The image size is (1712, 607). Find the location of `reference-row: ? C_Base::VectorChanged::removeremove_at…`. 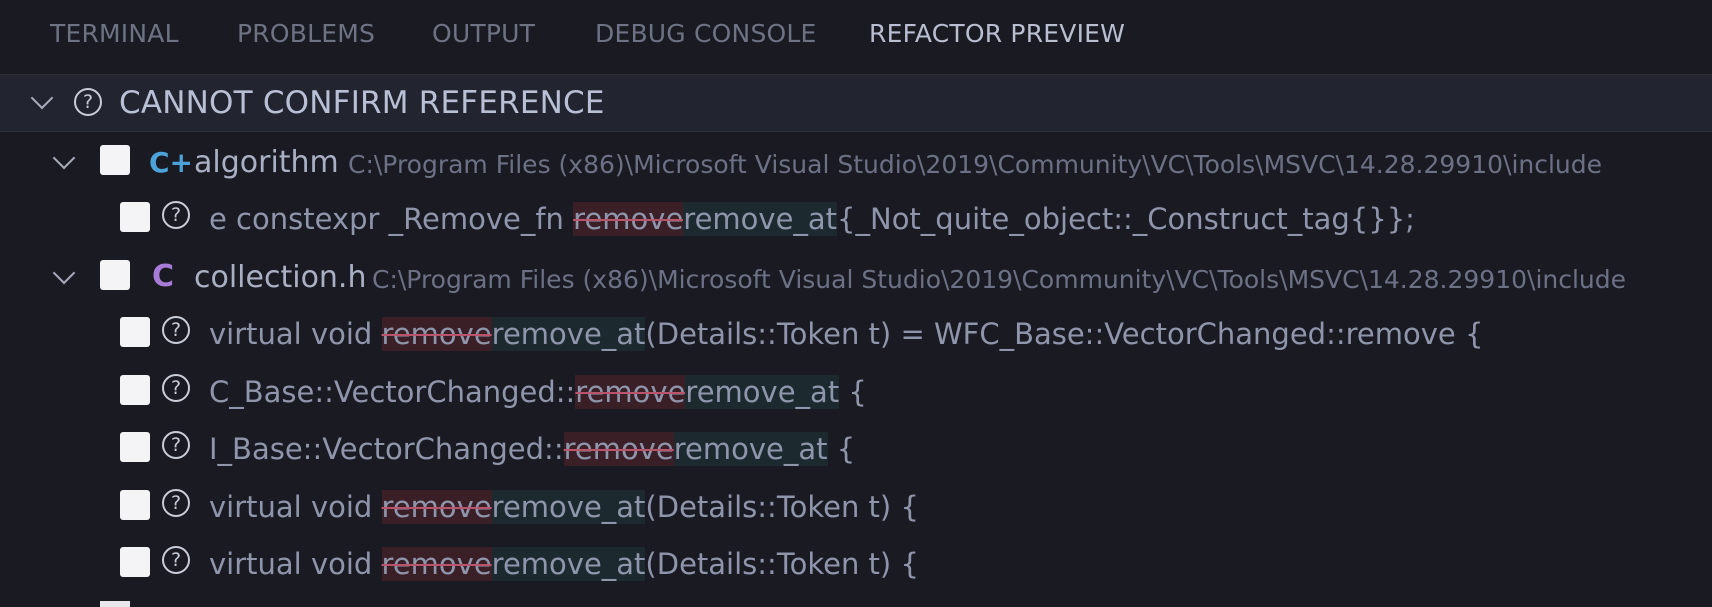

reference-row: ? C_Base::VectorChanged::removeremove_at… is located at coordinates (856, 392).